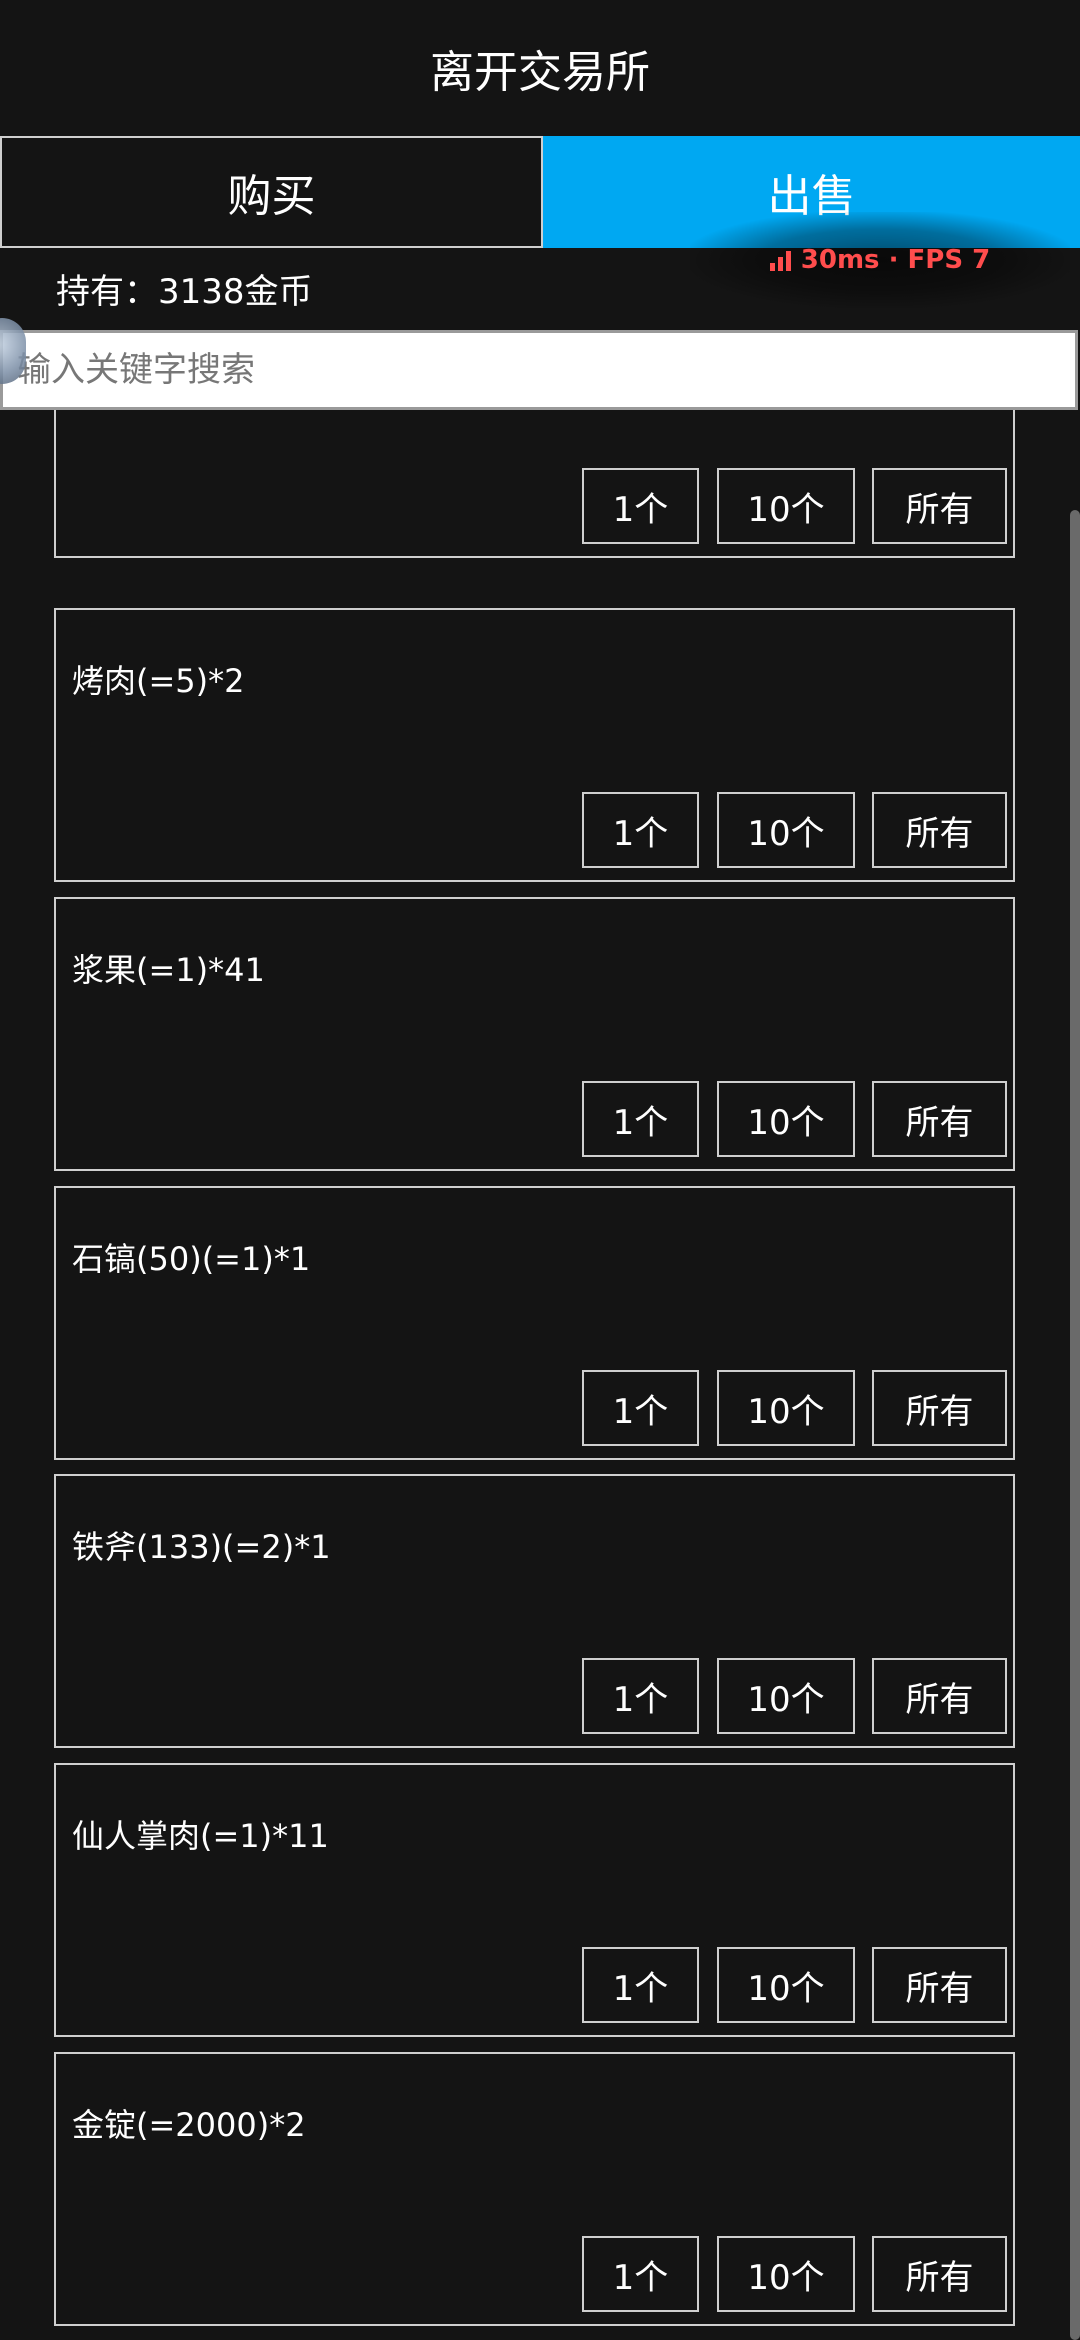  I want to click on gold-holdings: 持有：3138金币, so click(184, 291).